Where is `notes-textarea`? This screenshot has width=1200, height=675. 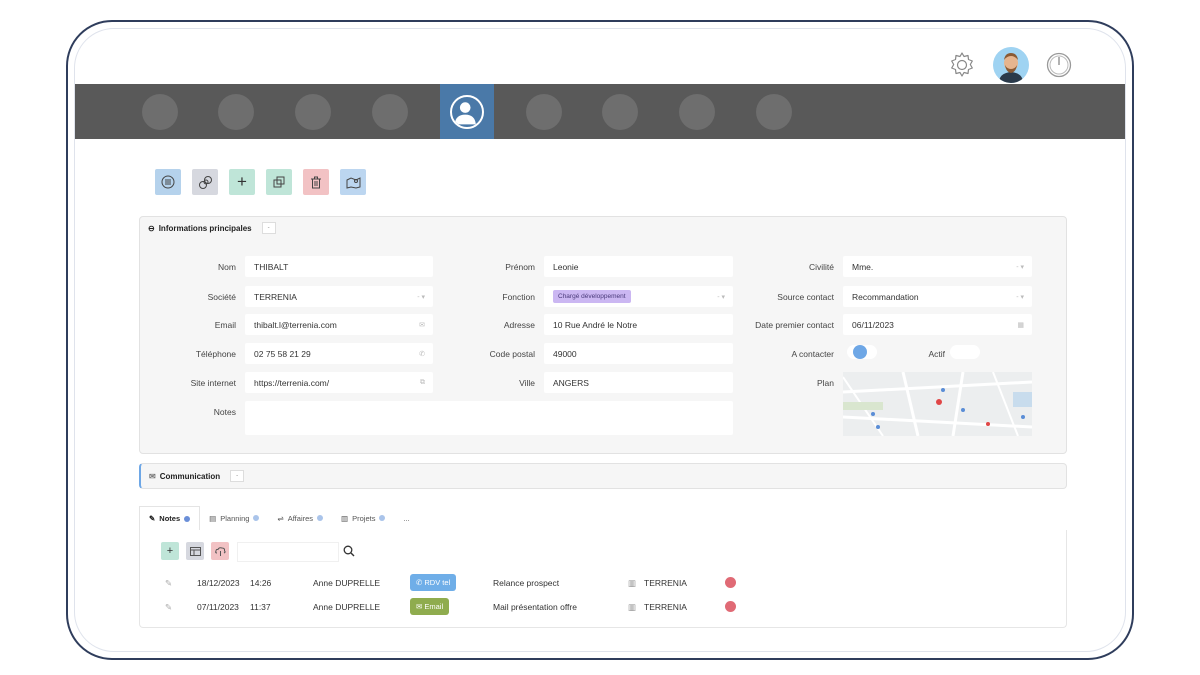
notes-textarea is located at coordinates (489, 418).